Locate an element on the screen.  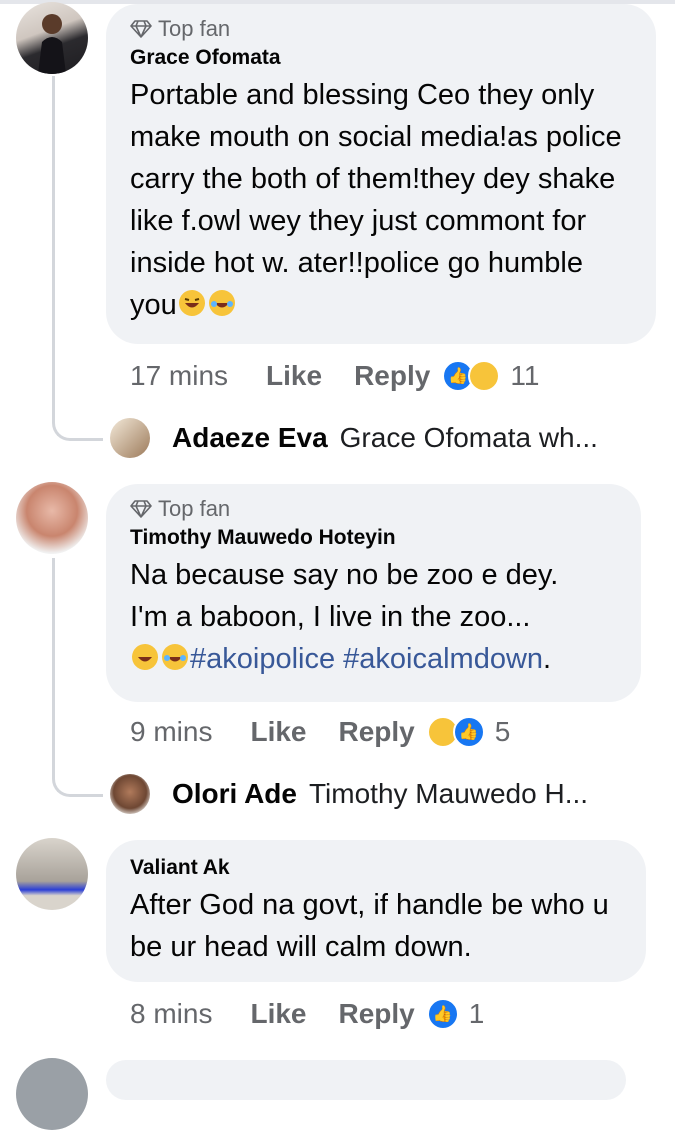
reply-author: Adaeze Eva is located at coordinates (250, 438).